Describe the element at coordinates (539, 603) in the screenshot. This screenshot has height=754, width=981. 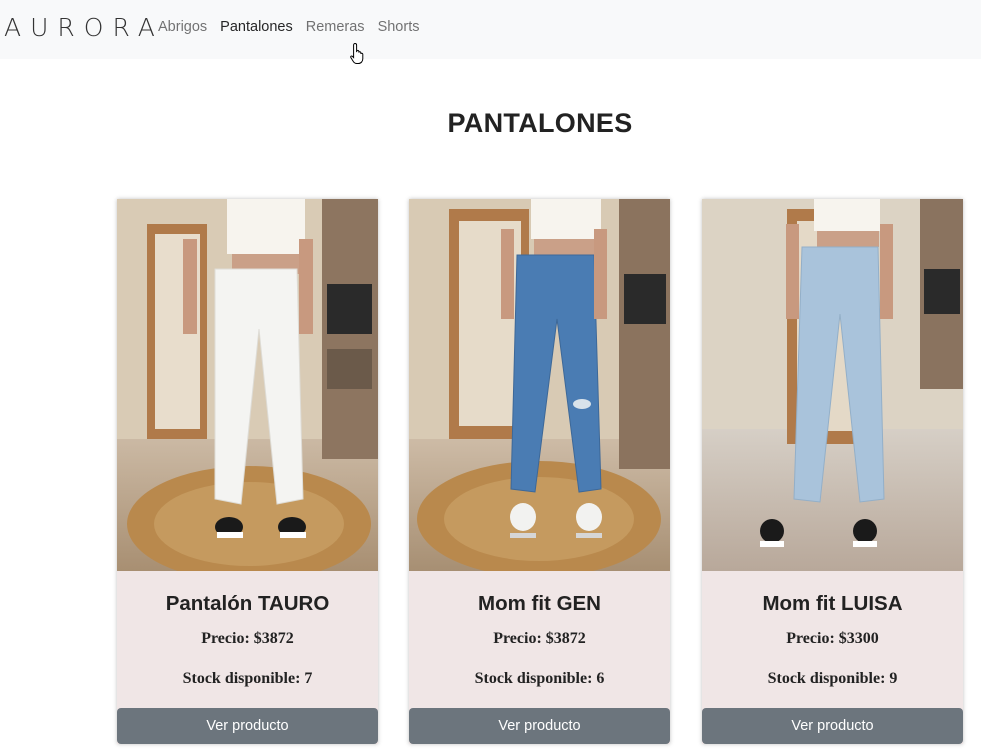
I see `product-name: Mom fit GEN` at that location.